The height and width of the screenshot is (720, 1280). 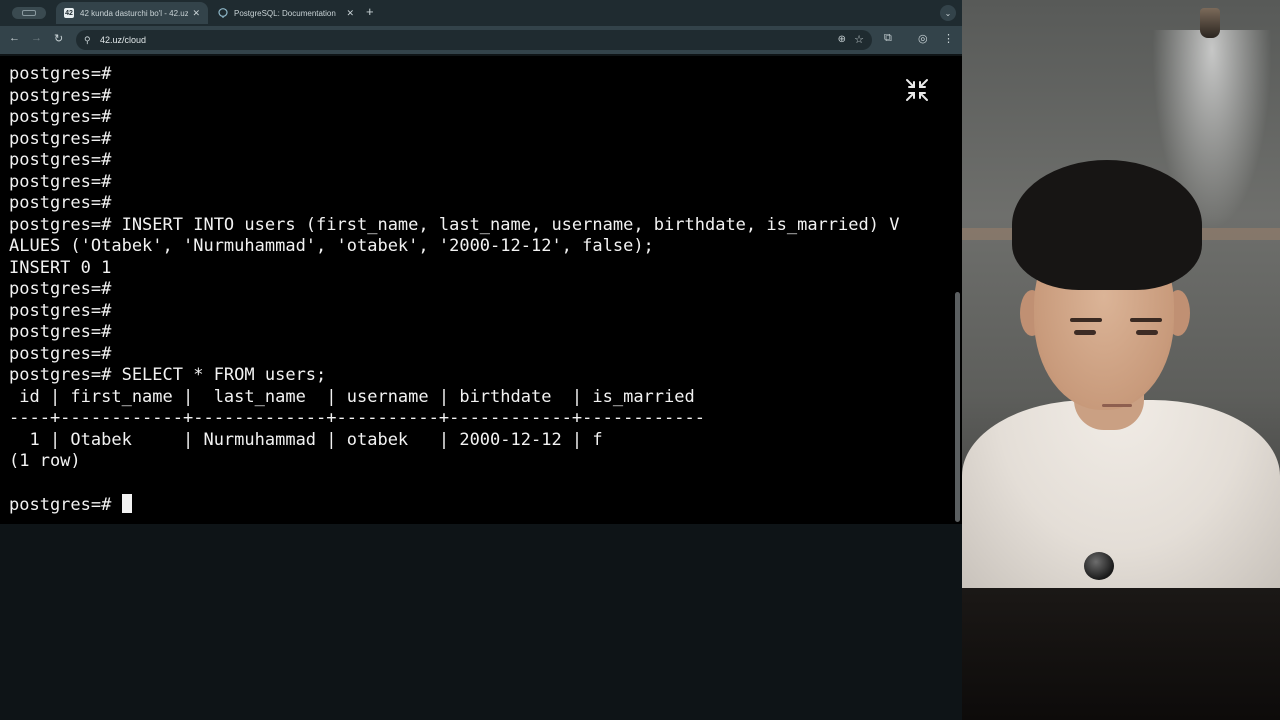 What do you see at coordinates (888, 38) in the screenshot?
I see `extensions-puzzle-icon: ⧉` at bounding box center [888, 38].